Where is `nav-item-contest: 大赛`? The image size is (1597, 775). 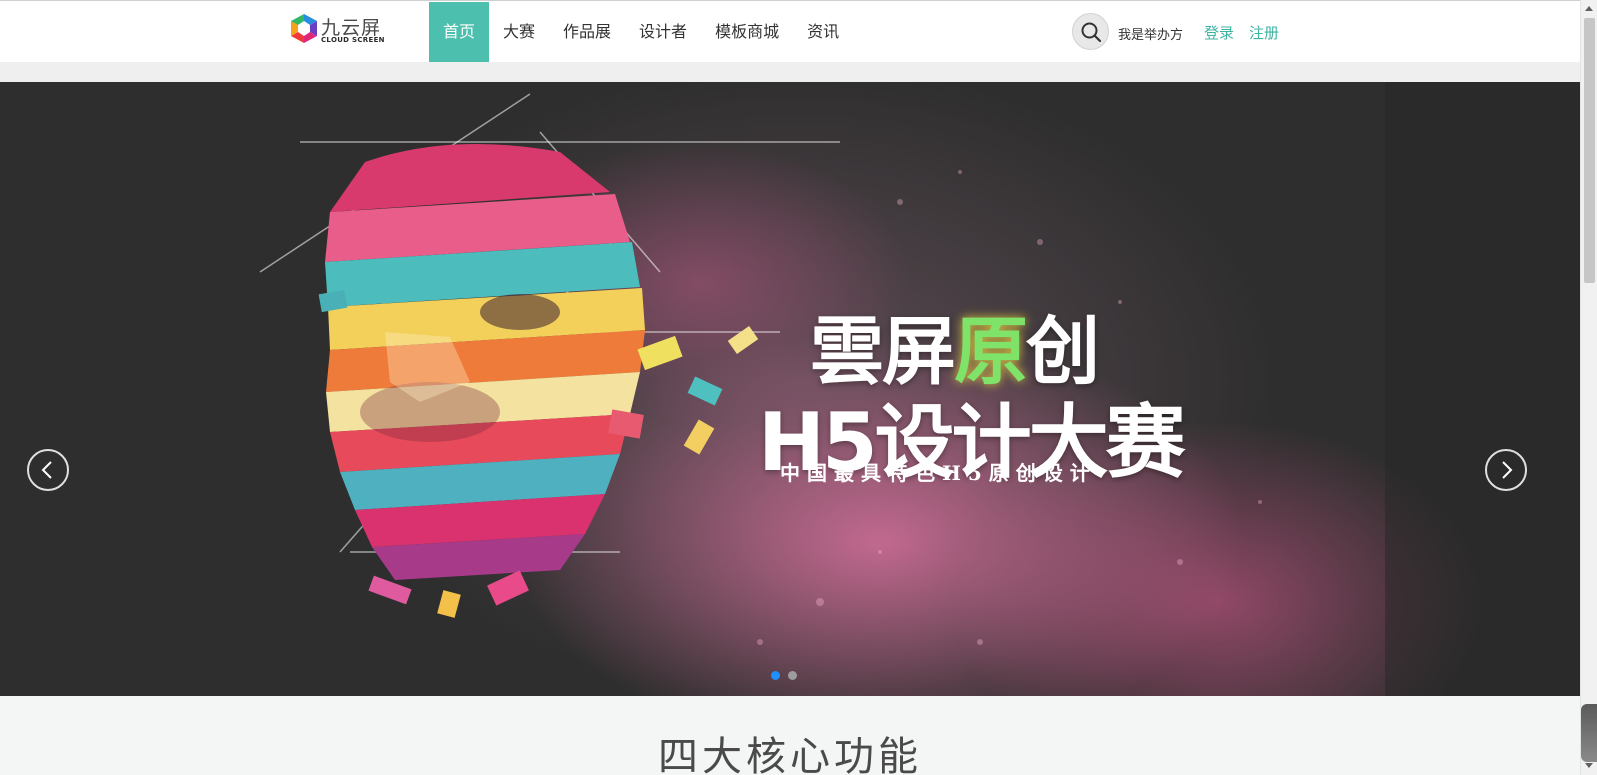 nav-item-contest: 大赛 is located at coordinates (519, 32).